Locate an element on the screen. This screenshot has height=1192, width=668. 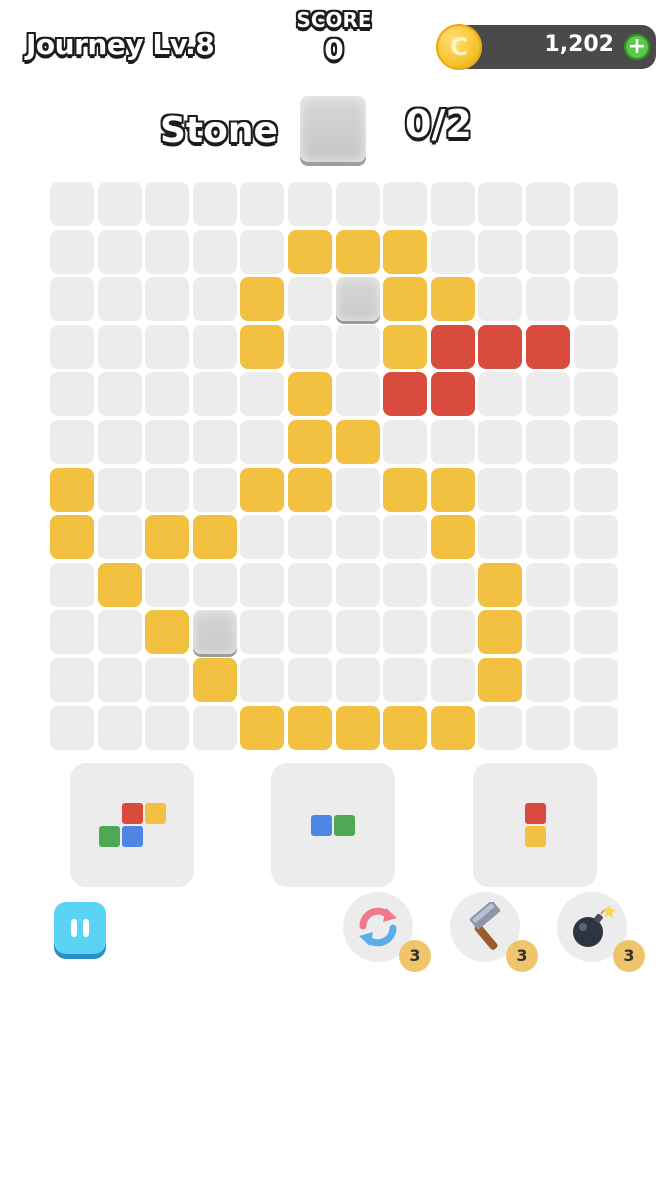
hammer-booster-button: 3 is located at coordinates (494, 932).